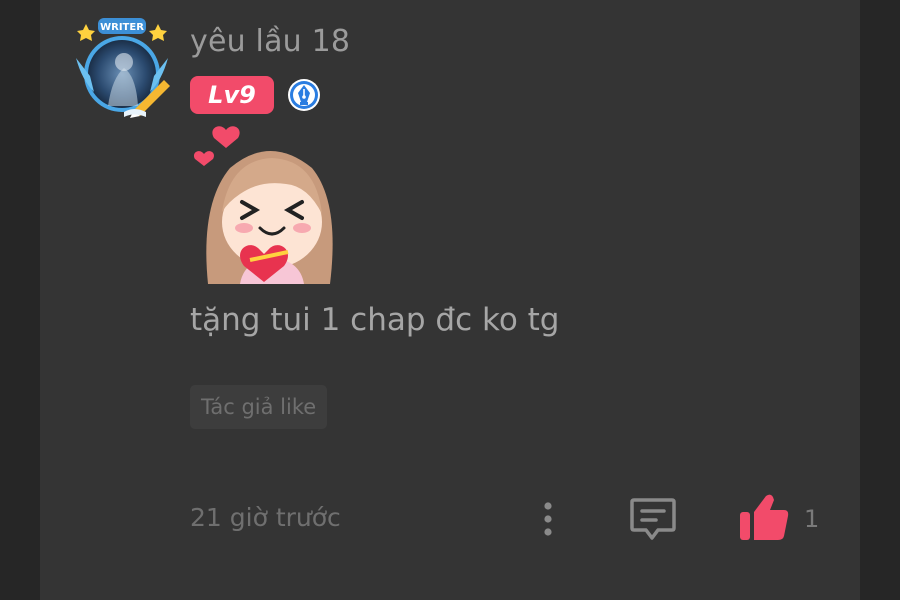 This screenshot has width=900, height=600. Describe the element at coordinates (122, 27) in the screenshot. I see `avatar-frame-label: WRITER` at that location.